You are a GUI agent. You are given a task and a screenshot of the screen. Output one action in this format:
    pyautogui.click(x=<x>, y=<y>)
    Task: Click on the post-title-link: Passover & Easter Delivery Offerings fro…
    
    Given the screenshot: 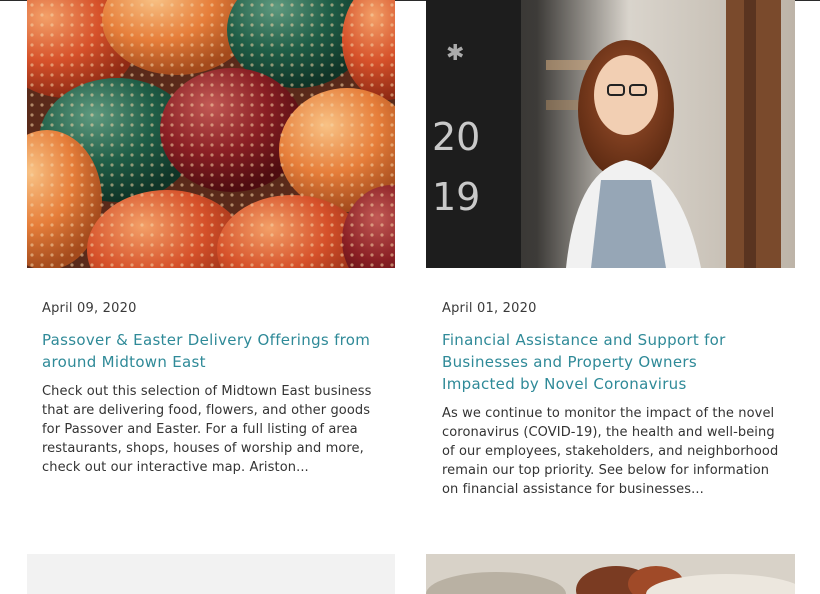 What is the action you would take?
    pyautogui.click(x=207, y=351)
    